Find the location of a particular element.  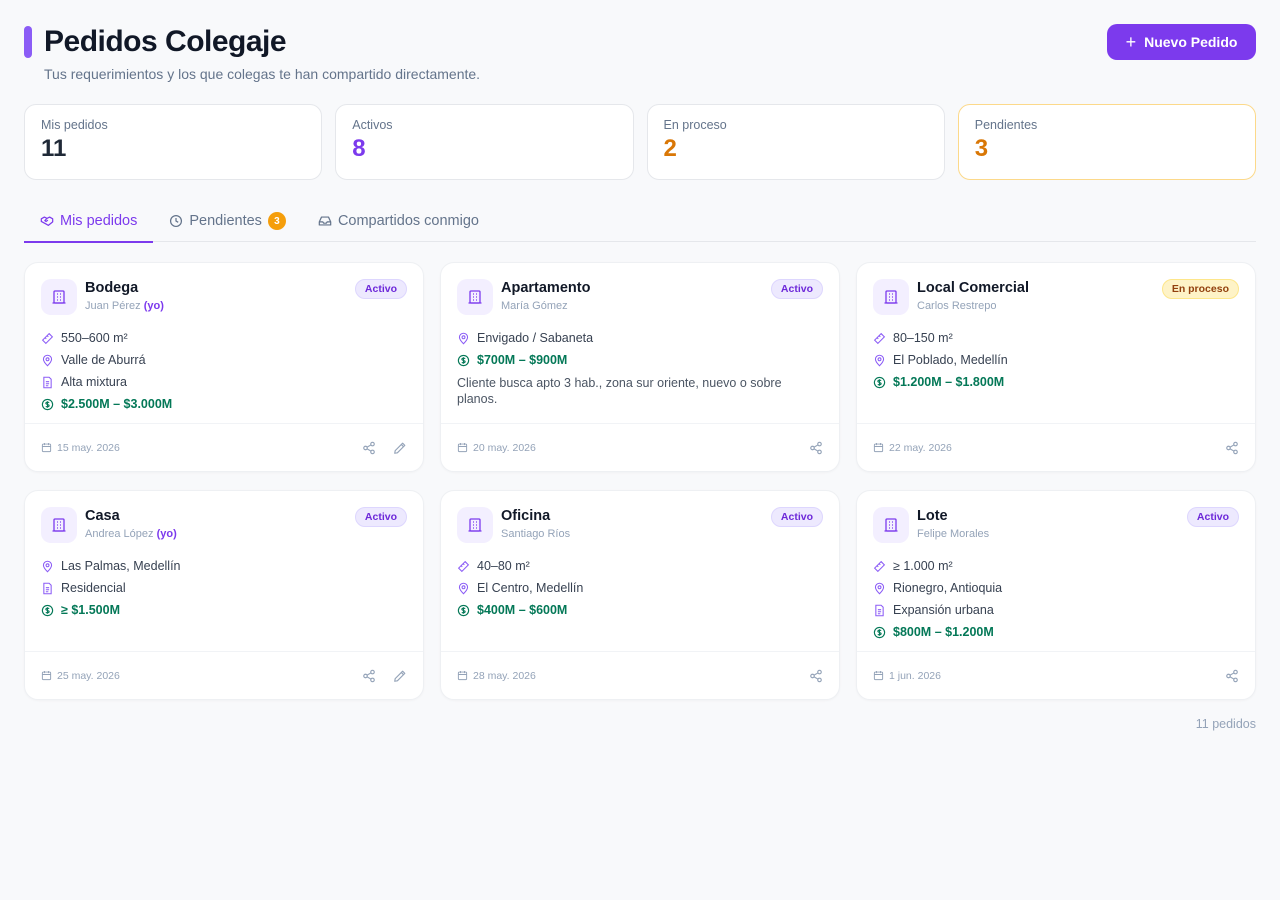

orders-total-count: 11 pedidos is located at coordinates (1225, 724).